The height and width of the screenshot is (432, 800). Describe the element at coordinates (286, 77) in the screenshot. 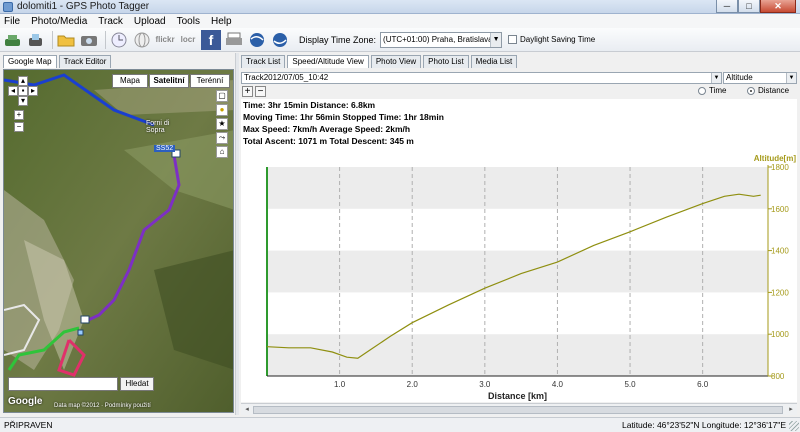

I see `track-select-value: Track2012/07/05_10:42` at that location.